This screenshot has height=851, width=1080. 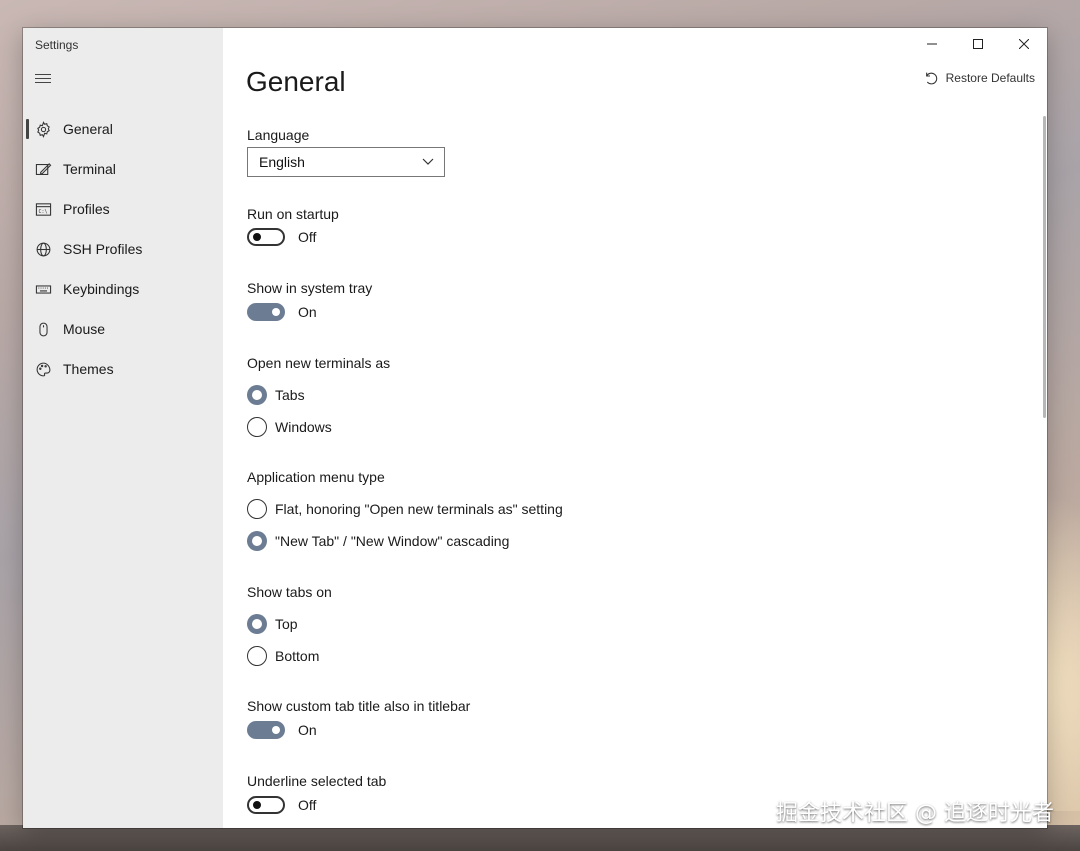 I want to click on globe-icon, so click(x=43, y=249).